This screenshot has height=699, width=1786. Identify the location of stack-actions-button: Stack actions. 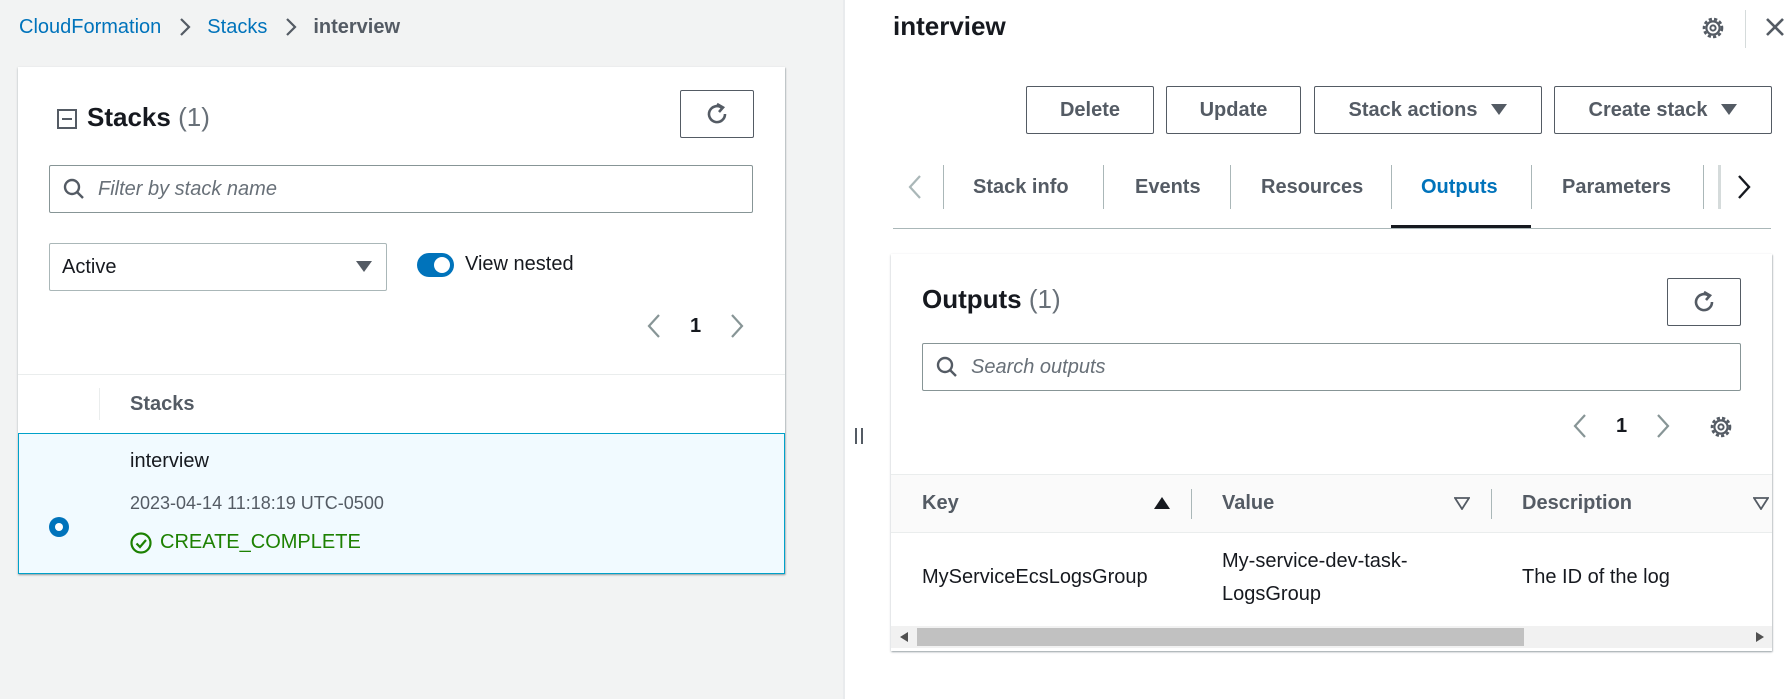
(1428, 110).